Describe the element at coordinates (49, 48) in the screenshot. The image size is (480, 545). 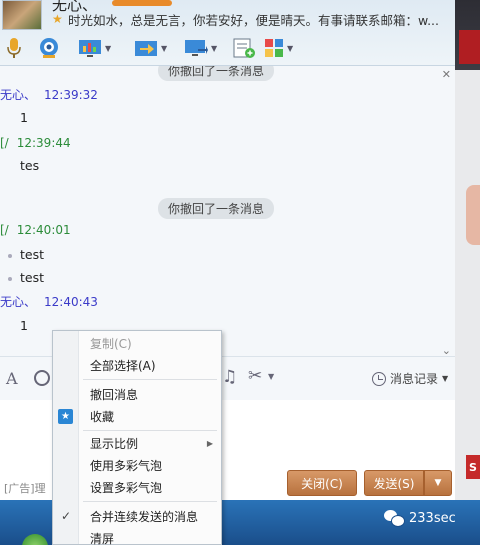
I see `video-call-icon` at that location.